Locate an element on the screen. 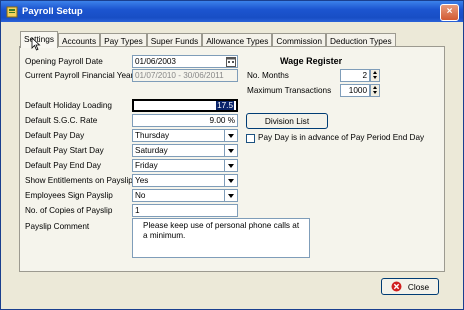 The height and width of the screenshot is (310, 464). months-spinner is located at coordinates (375, 75).